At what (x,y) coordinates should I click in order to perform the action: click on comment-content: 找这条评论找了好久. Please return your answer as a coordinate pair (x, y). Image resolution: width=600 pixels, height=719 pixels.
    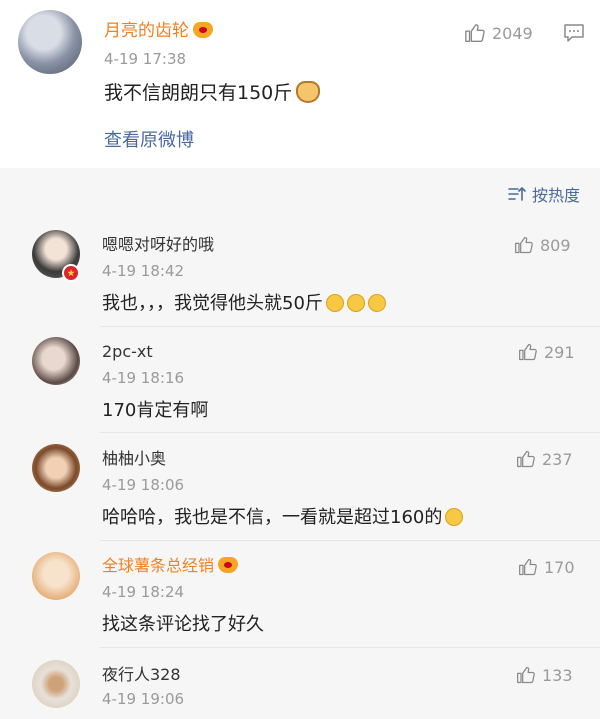
    Looking at the image, I should click on (183, 624).